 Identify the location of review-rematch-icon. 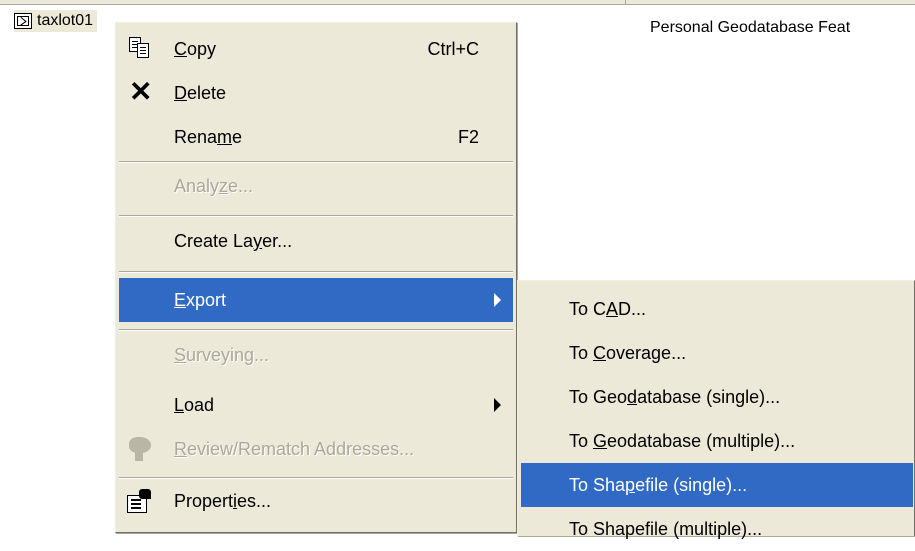
(142, 449).